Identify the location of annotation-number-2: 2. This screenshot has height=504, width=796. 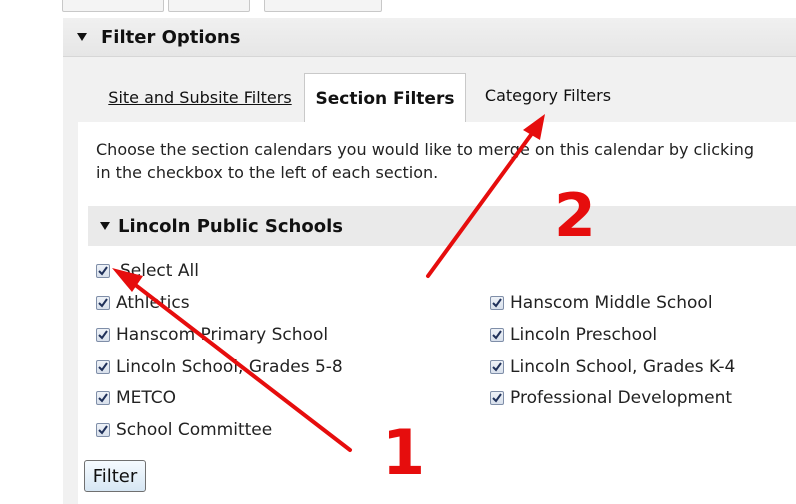
(575, 216).